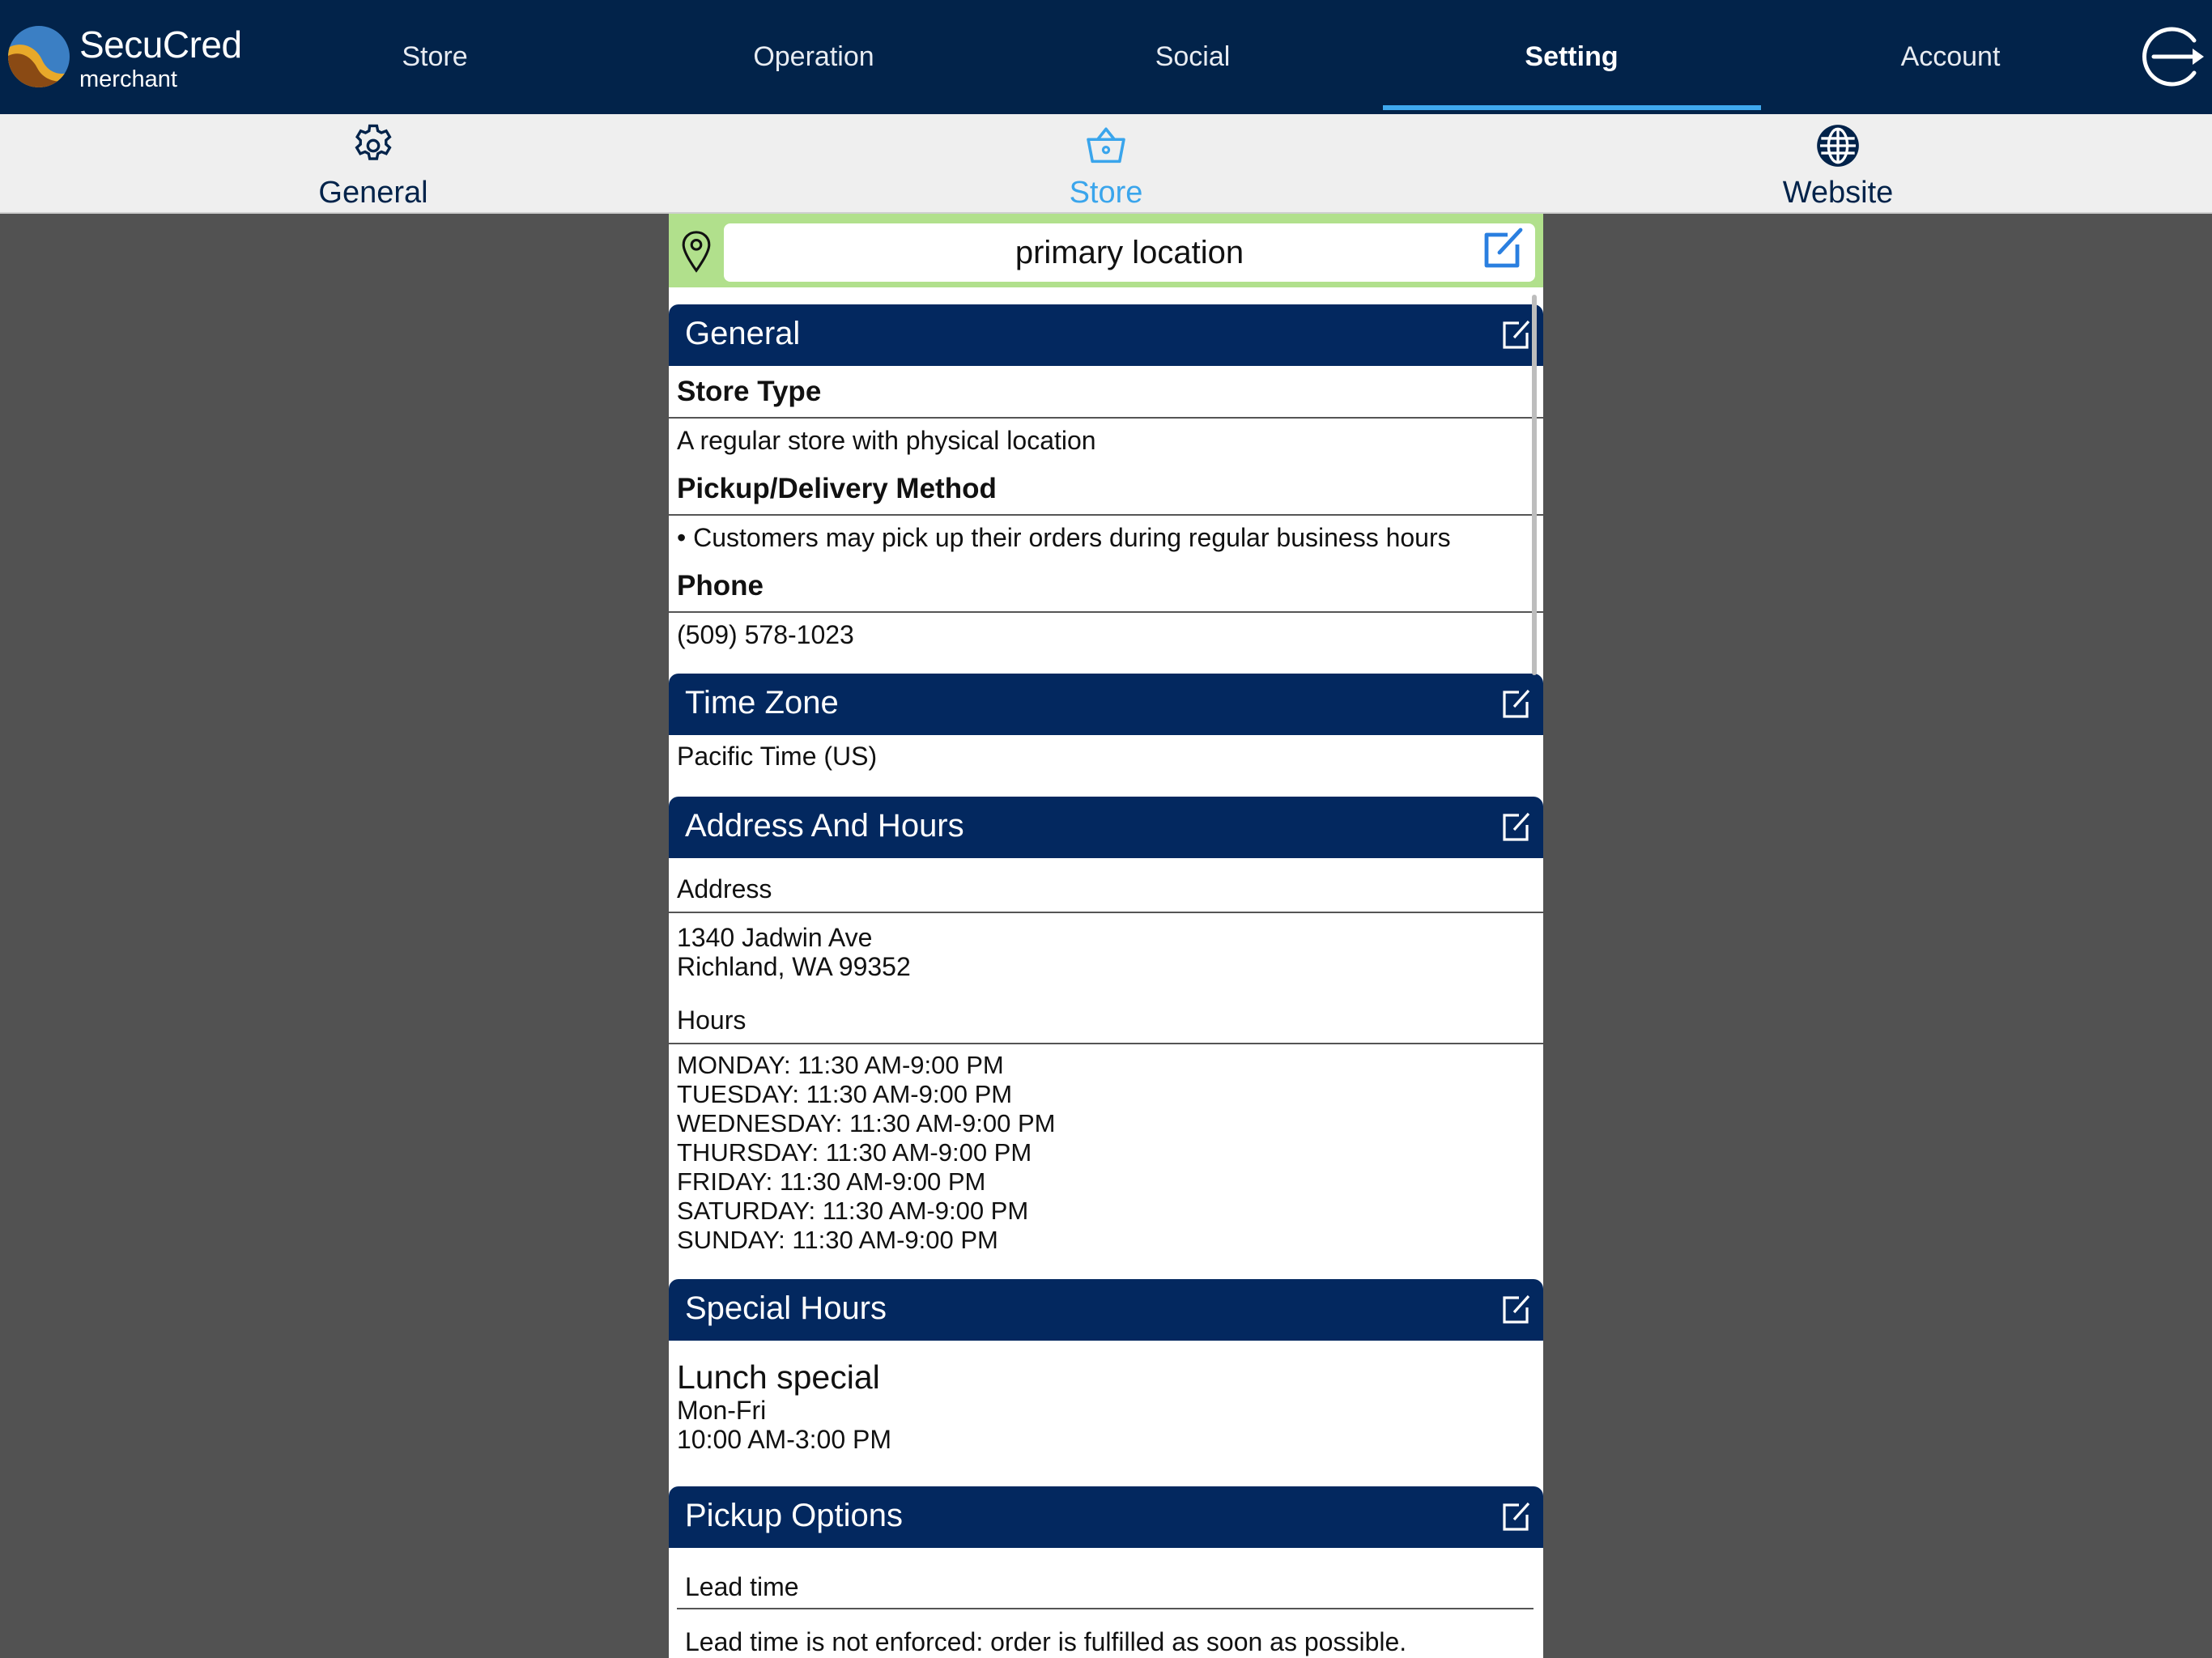 The width and height of the screenshot is (2212, 1658). I want to click on section-title: Address And Hours, so click(825, 826).